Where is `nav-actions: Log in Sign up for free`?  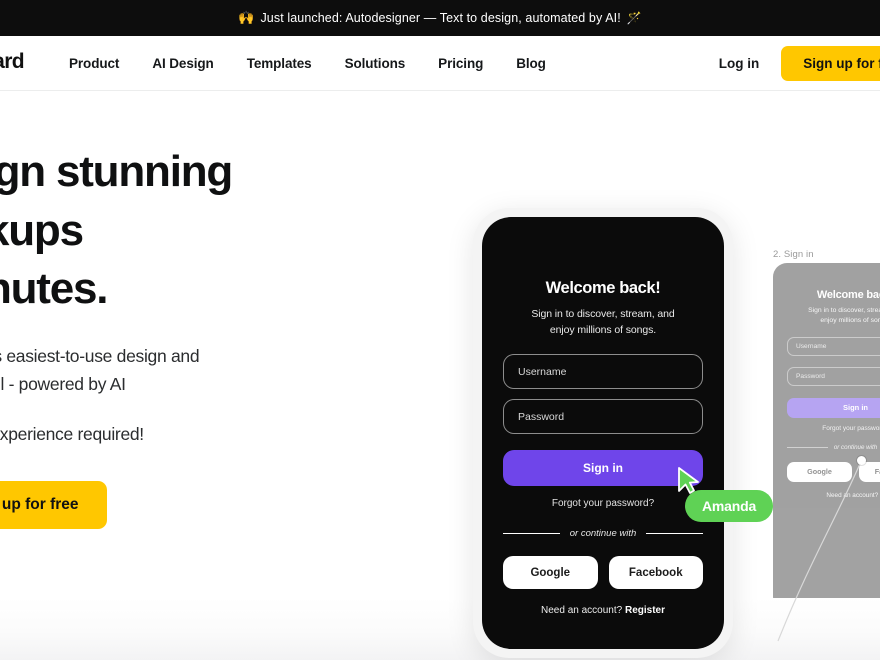
nav-actions: Log in Sign up for free is located at coordinates (799, 63).